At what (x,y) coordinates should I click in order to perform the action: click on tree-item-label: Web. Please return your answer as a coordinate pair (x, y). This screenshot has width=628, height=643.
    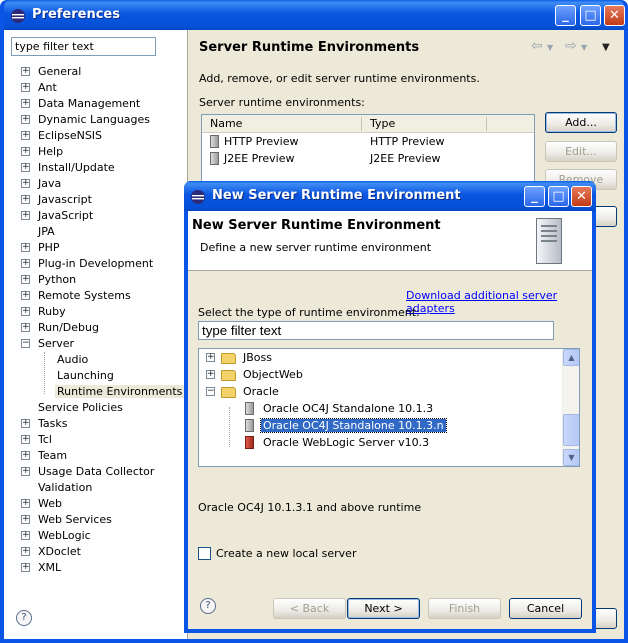
    Looking at the image, I should click on (50, 503).